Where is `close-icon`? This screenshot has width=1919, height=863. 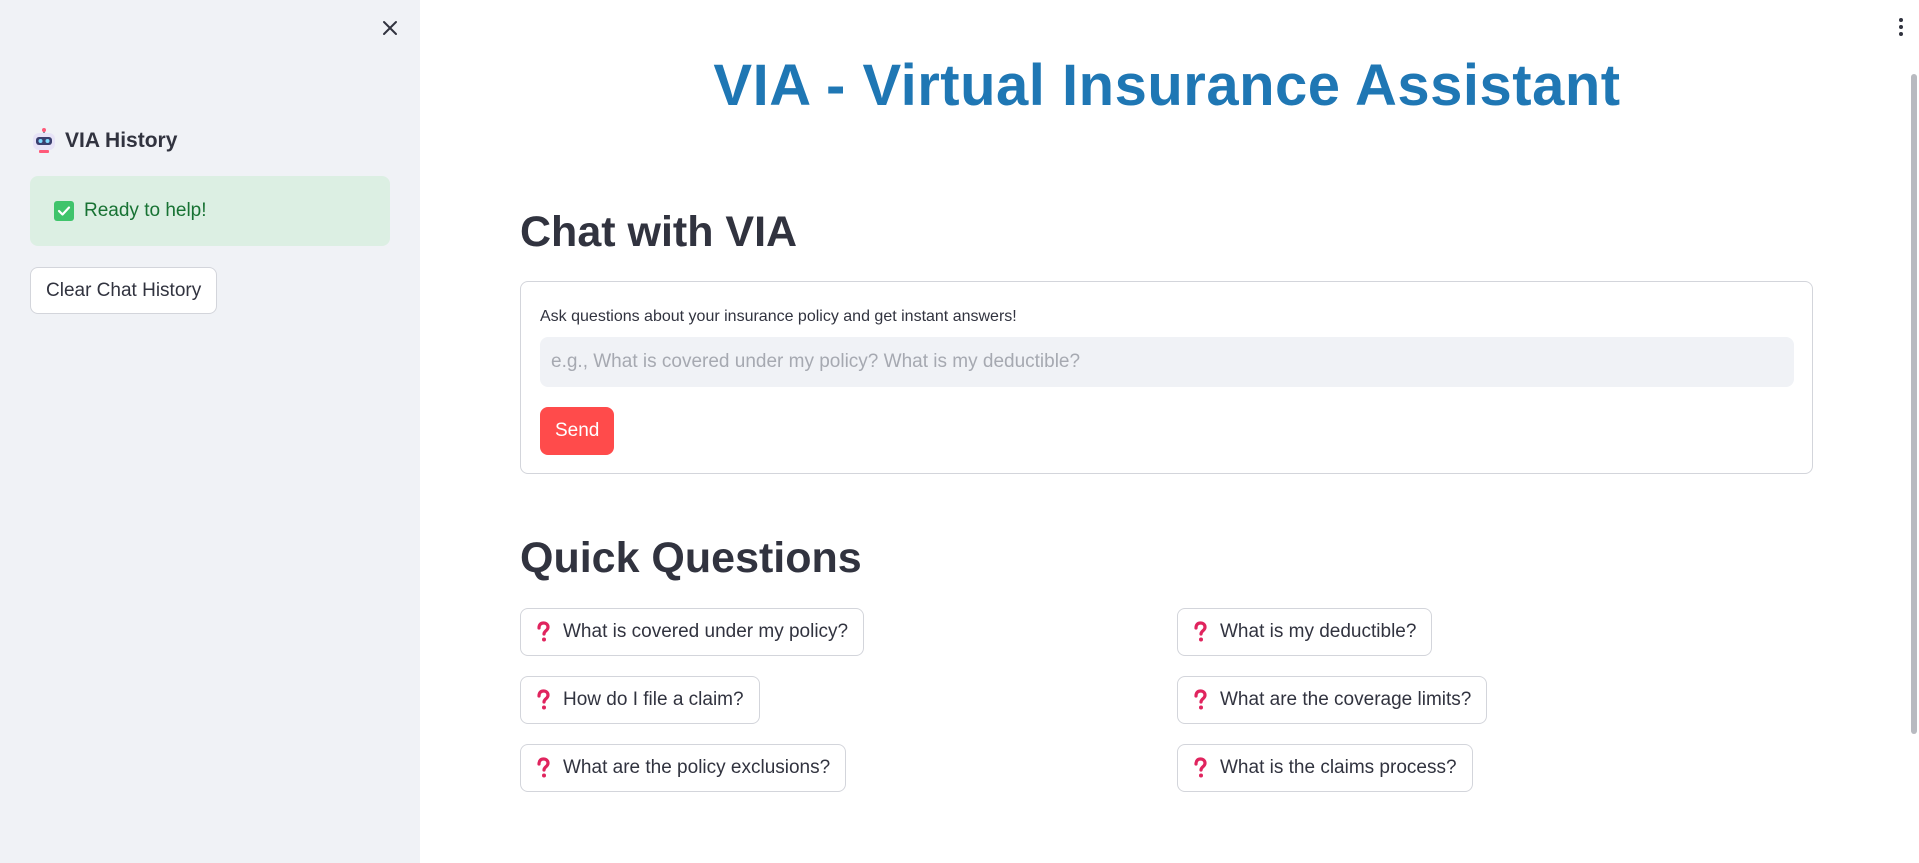
close-icon is located at coordinates (390, 28).